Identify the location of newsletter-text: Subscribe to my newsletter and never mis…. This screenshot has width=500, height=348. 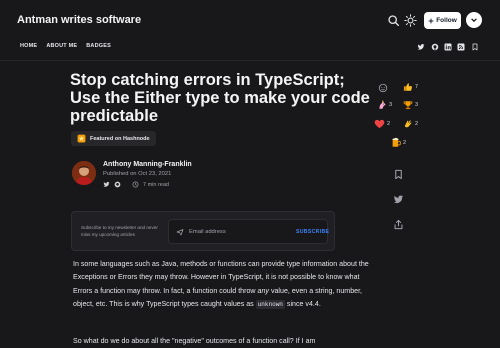
(119, 231).